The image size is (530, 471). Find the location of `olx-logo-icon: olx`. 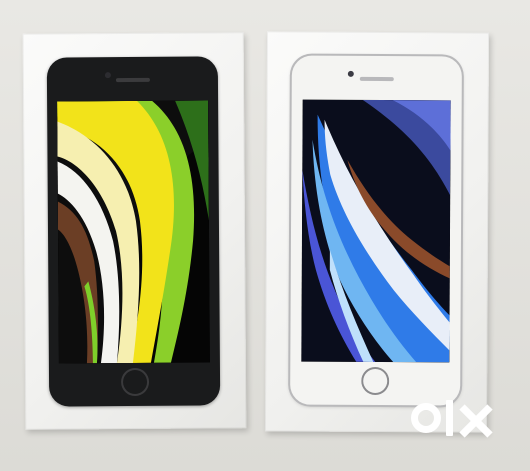

olx-logo-icon: olx is located at coordinates (453, 418).